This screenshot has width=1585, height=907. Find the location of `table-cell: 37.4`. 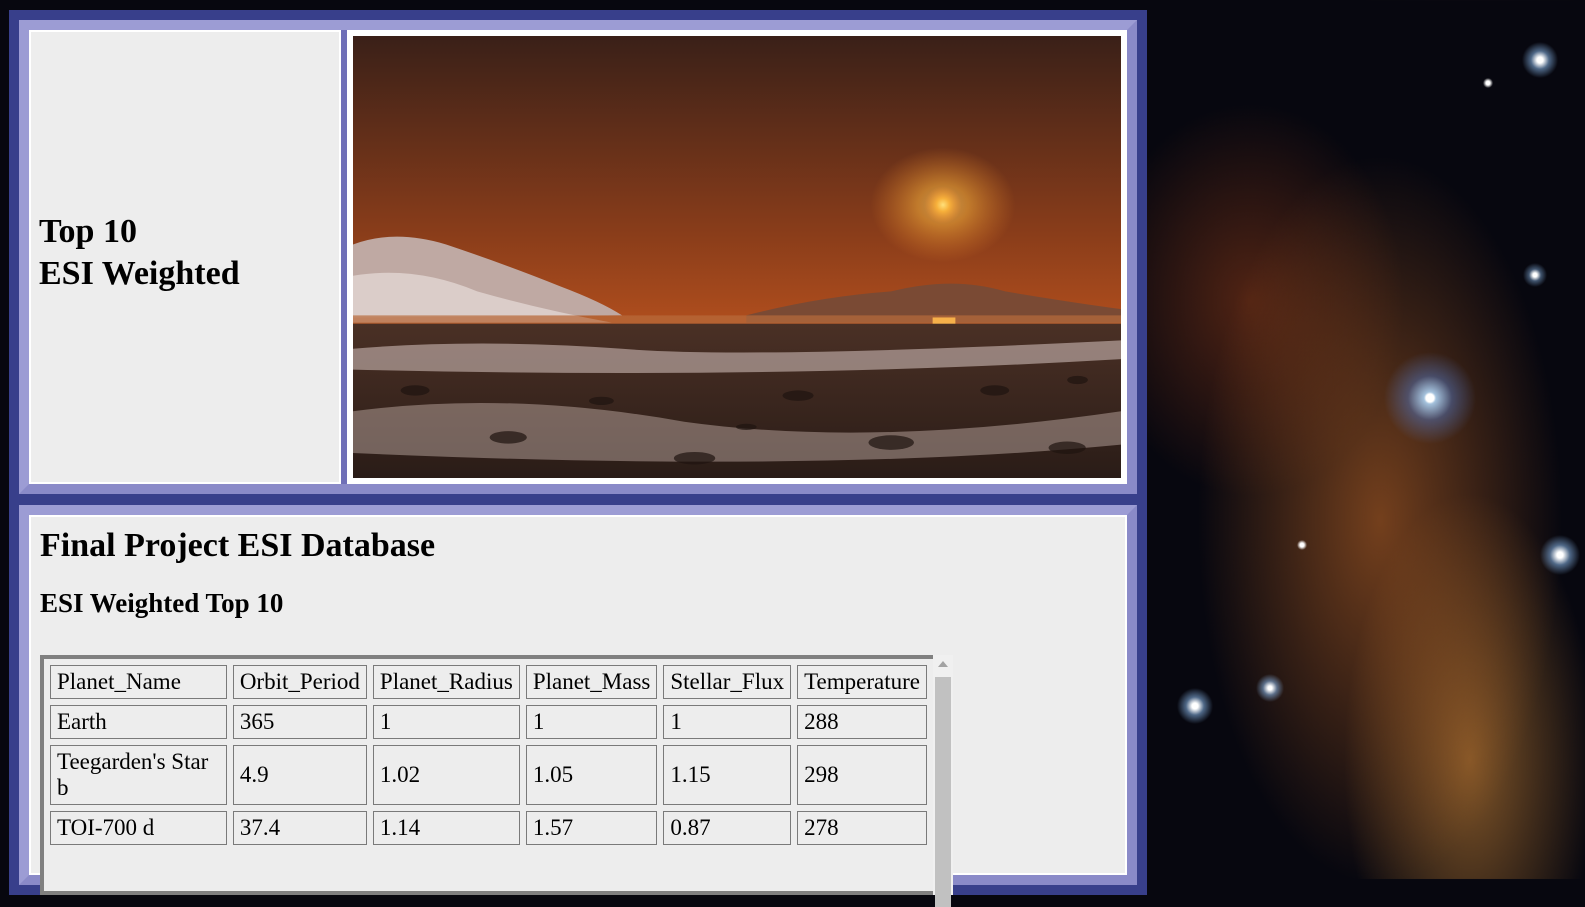

table-cell: 37.4 is located at coordinates (299, 828).